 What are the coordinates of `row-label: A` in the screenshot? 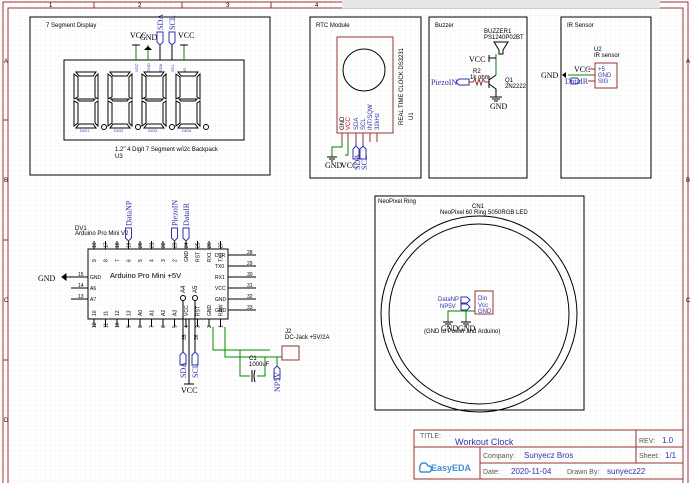 It's located at (6, 62).